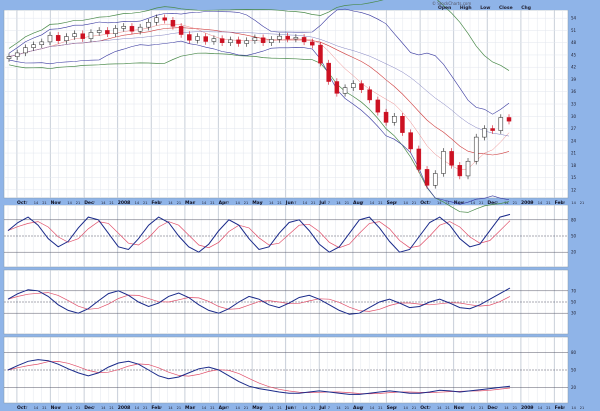 The height and width of the screenshot is (411, 600). Describe the element at coordinates (574, 54) in the screenshot. I see `price-tick-label: 45` at that location.